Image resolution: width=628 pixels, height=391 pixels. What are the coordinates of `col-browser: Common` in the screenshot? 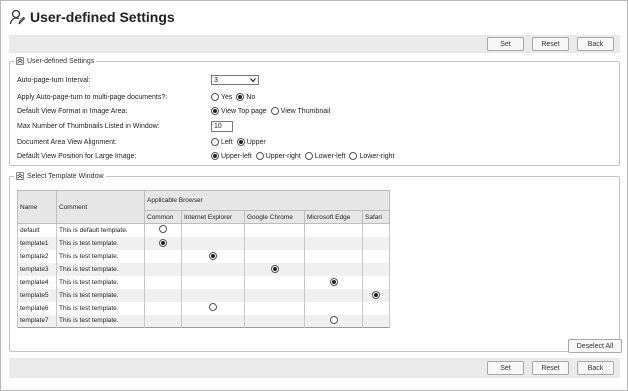 It's located at (163, 217).